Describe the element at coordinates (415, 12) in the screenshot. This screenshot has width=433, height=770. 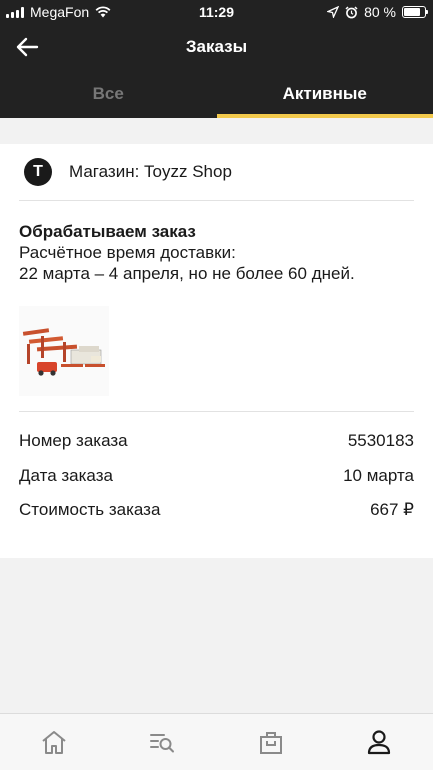
I see `battery-icon` at that location.